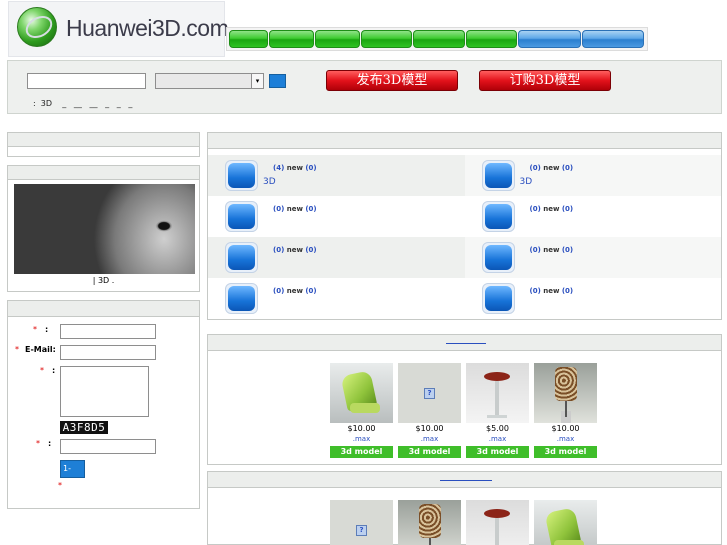  What do you see at coordinates (498, 175) in the screenshot?
I see `speaker-icon` at bounding box center [498, 175].